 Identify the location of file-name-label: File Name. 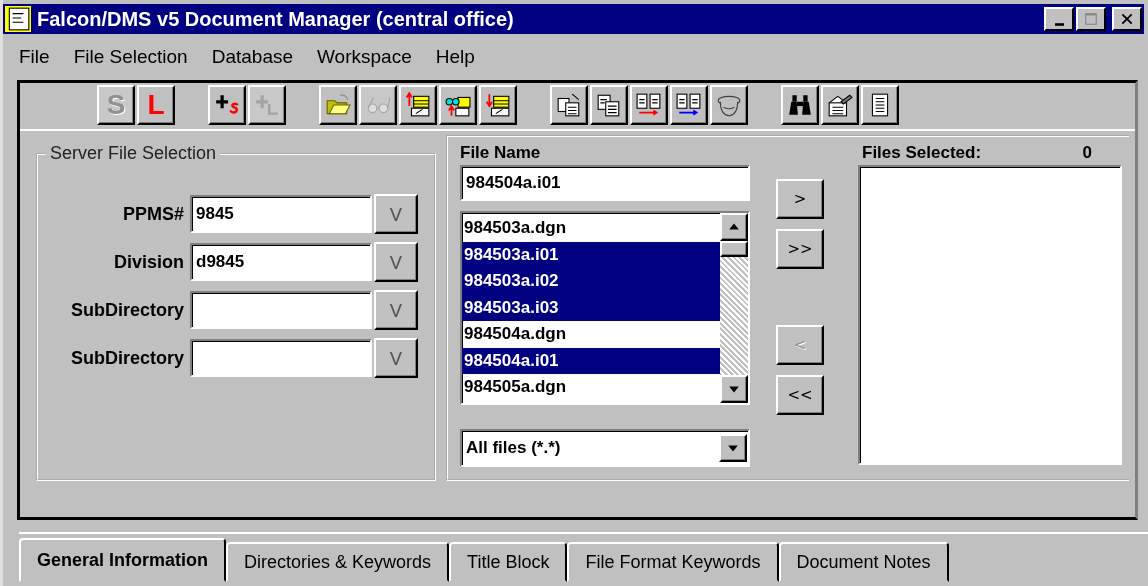
(501, 153).